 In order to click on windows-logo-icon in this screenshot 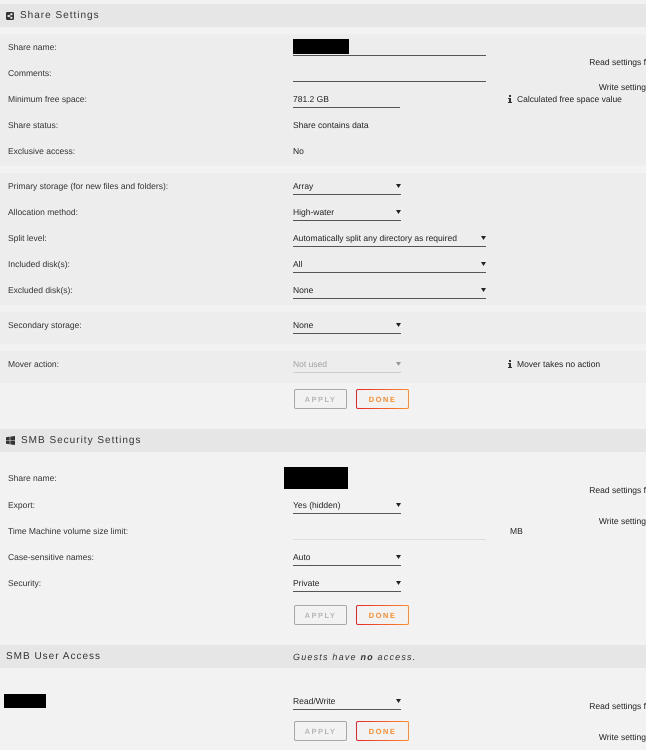, I will do `click(10, 440)`.